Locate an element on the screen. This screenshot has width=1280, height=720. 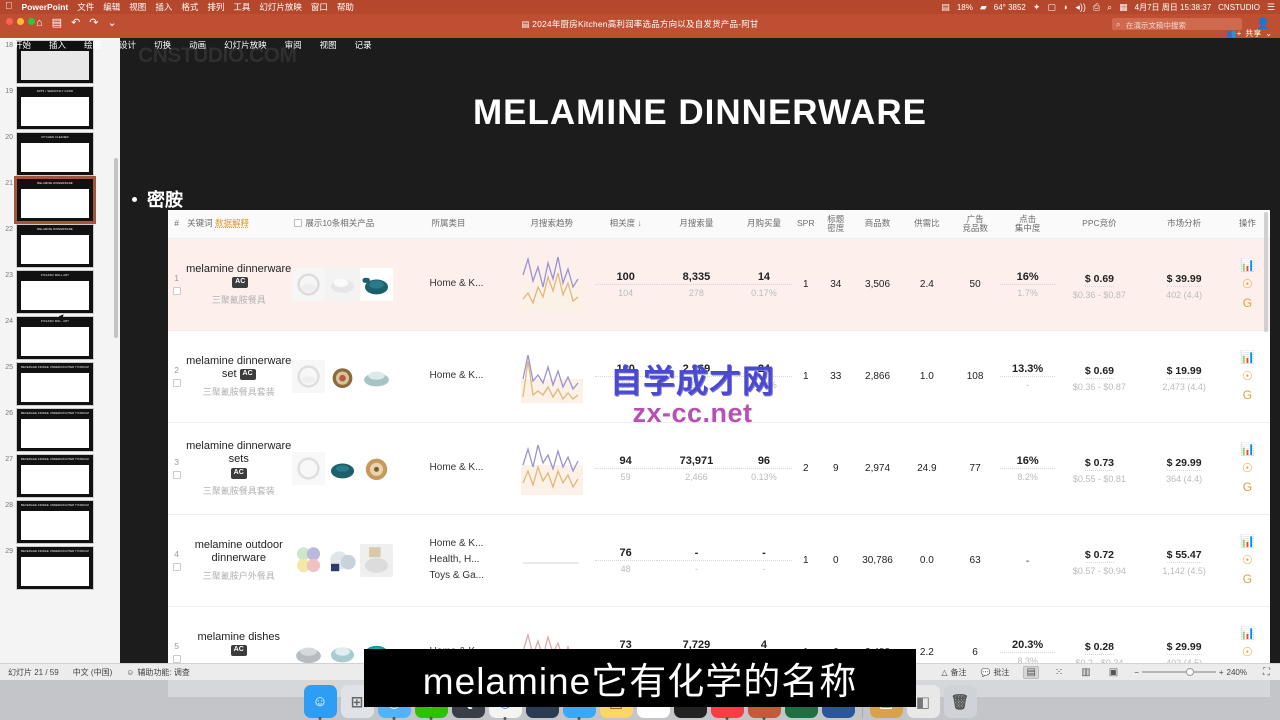
header-monthly-search: 月搜索量 is located at coordinates (696, 224).